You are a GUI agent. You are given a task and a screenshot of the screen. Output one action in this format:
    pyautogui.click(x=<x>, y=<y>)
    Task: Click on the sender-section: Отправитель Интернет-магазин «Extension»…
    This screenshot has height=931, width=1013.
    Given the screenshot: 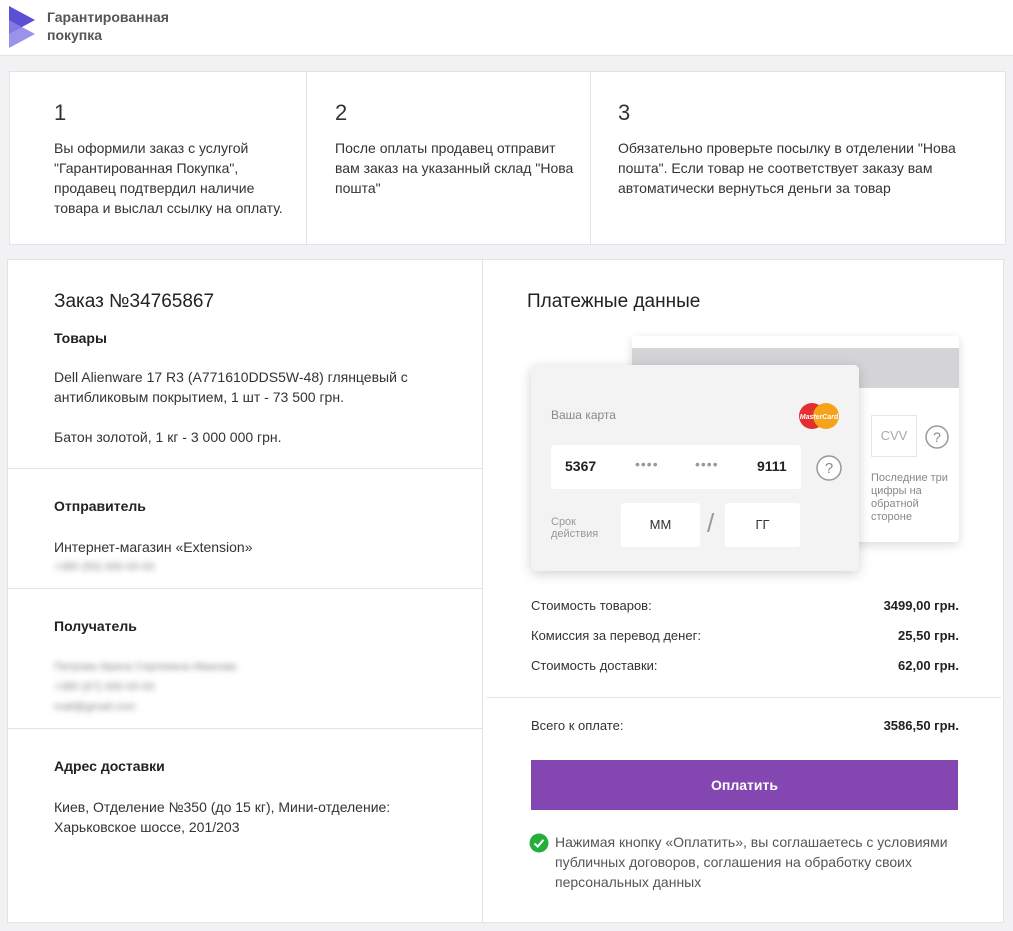 What is the action you would take?
    pyautogui.click(x=245, y=529)
    